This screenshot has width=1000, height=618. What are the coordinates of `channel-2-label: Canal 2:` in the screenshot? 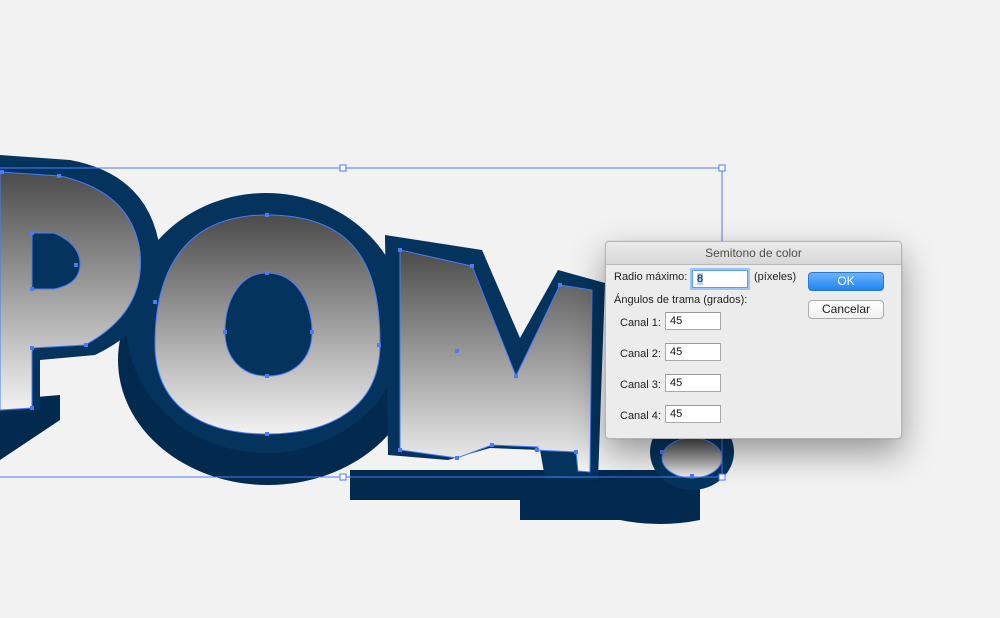 It's located at (640, 354).